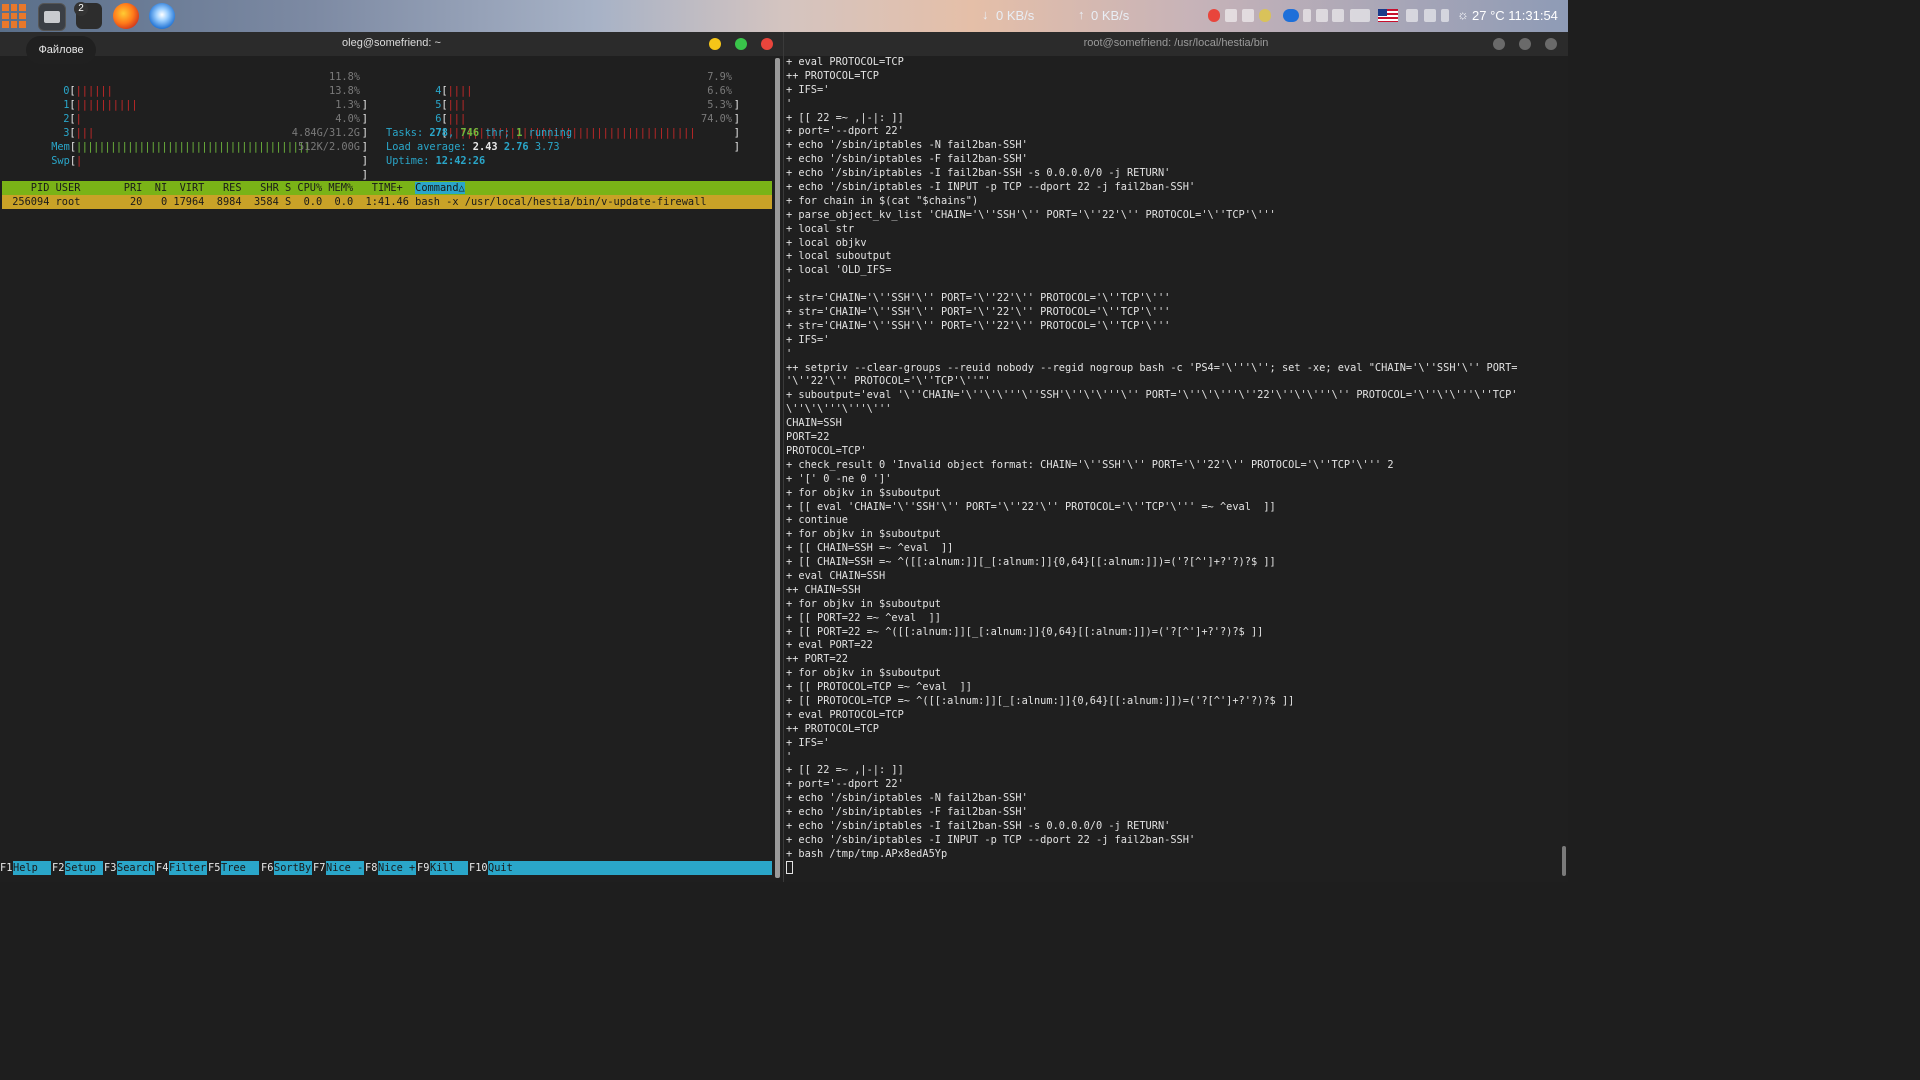  I want to click on output-line: + eval CHAIN=SSH, so click(836, 575).